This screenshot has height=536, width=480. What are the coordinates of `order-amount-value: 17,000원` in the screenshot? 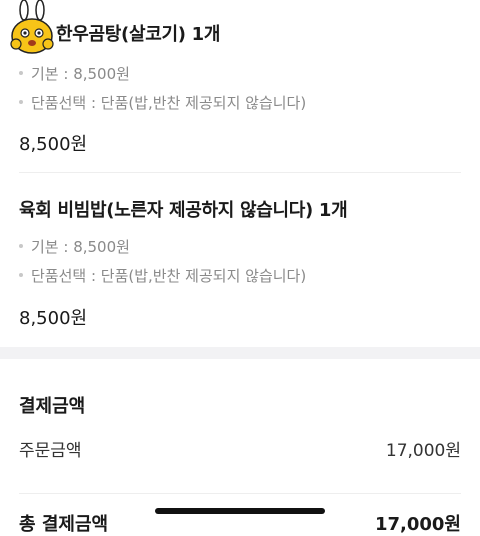 It's located at (423, 451).